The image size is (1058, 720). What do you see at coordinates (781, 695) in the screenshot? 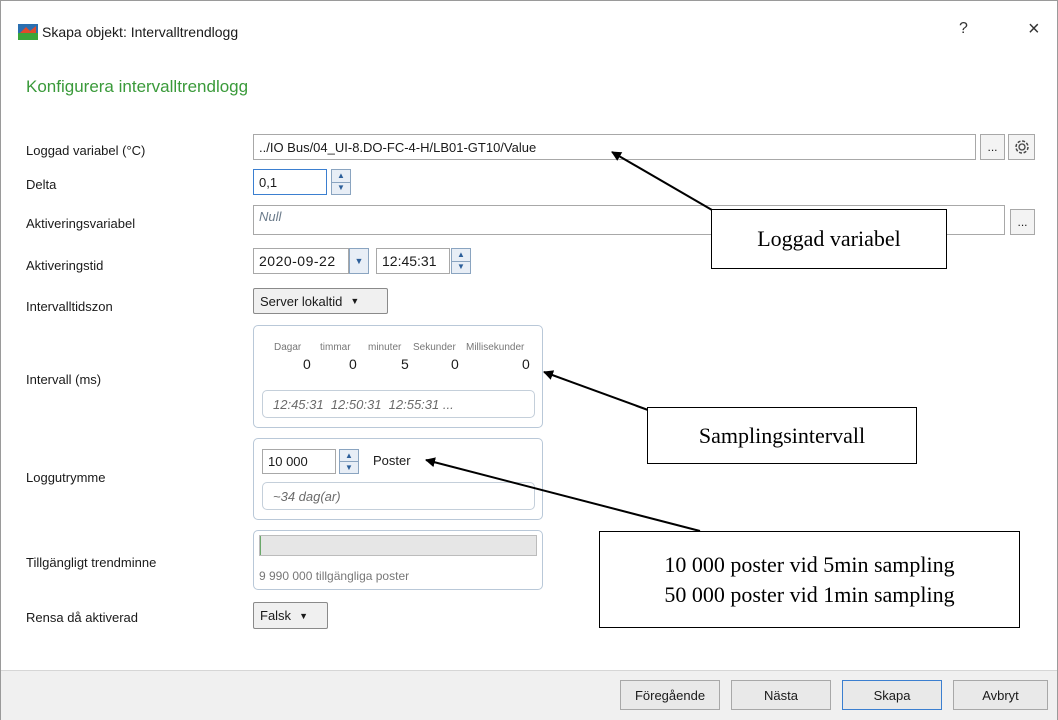
I see `next-button: Nästa` at bounding box center [781, 695].